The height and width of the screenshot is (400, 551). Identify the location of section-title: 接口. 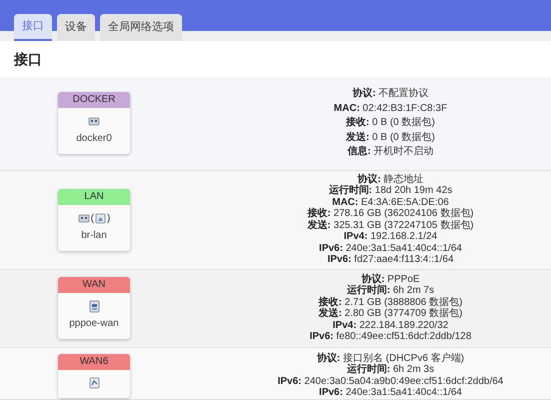
(28, 59).